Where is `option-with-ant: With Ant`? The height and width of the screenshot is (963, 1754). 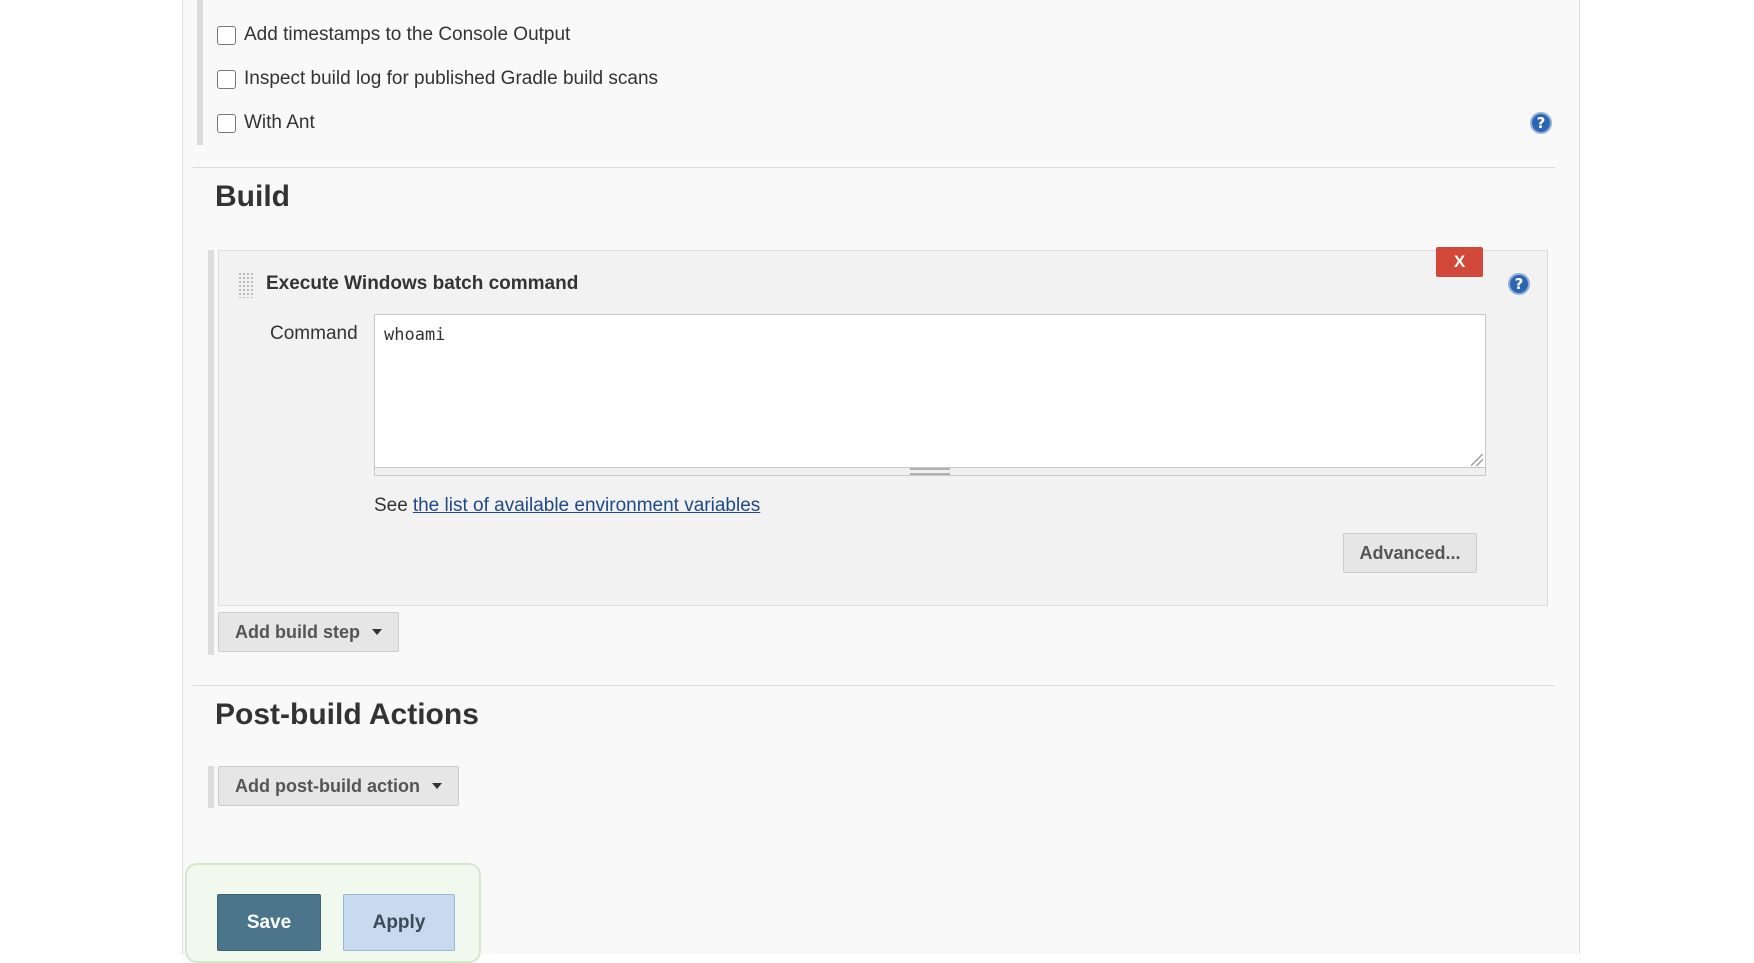
option-with-ant: With Ant is located at coordinates (266, 123).